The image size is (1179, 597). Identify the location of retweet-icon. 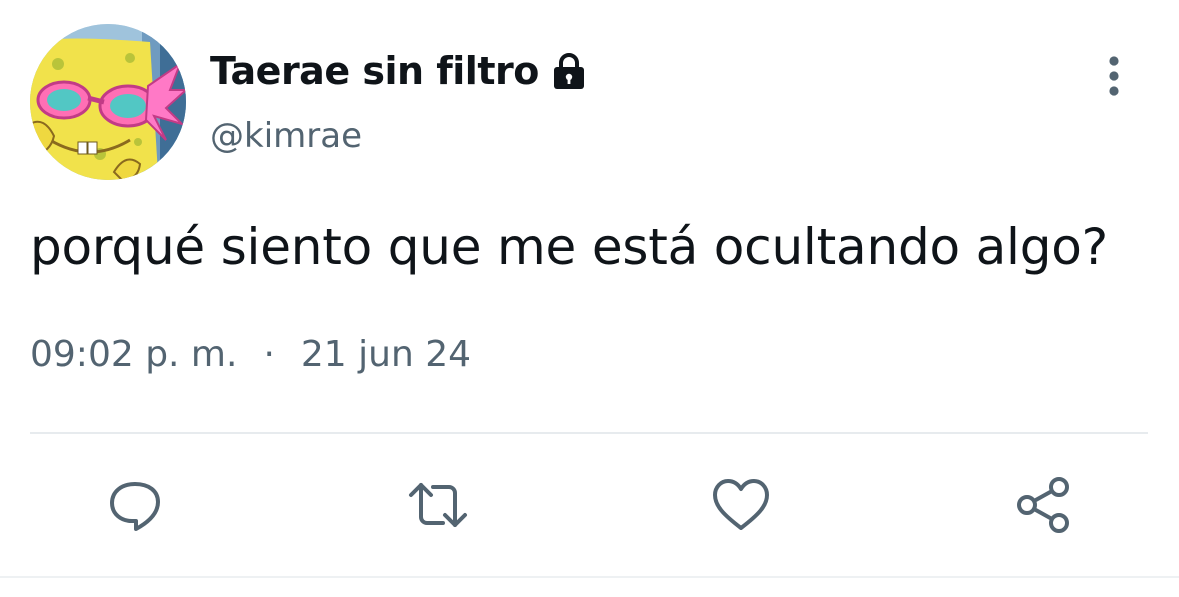
(438, 505).